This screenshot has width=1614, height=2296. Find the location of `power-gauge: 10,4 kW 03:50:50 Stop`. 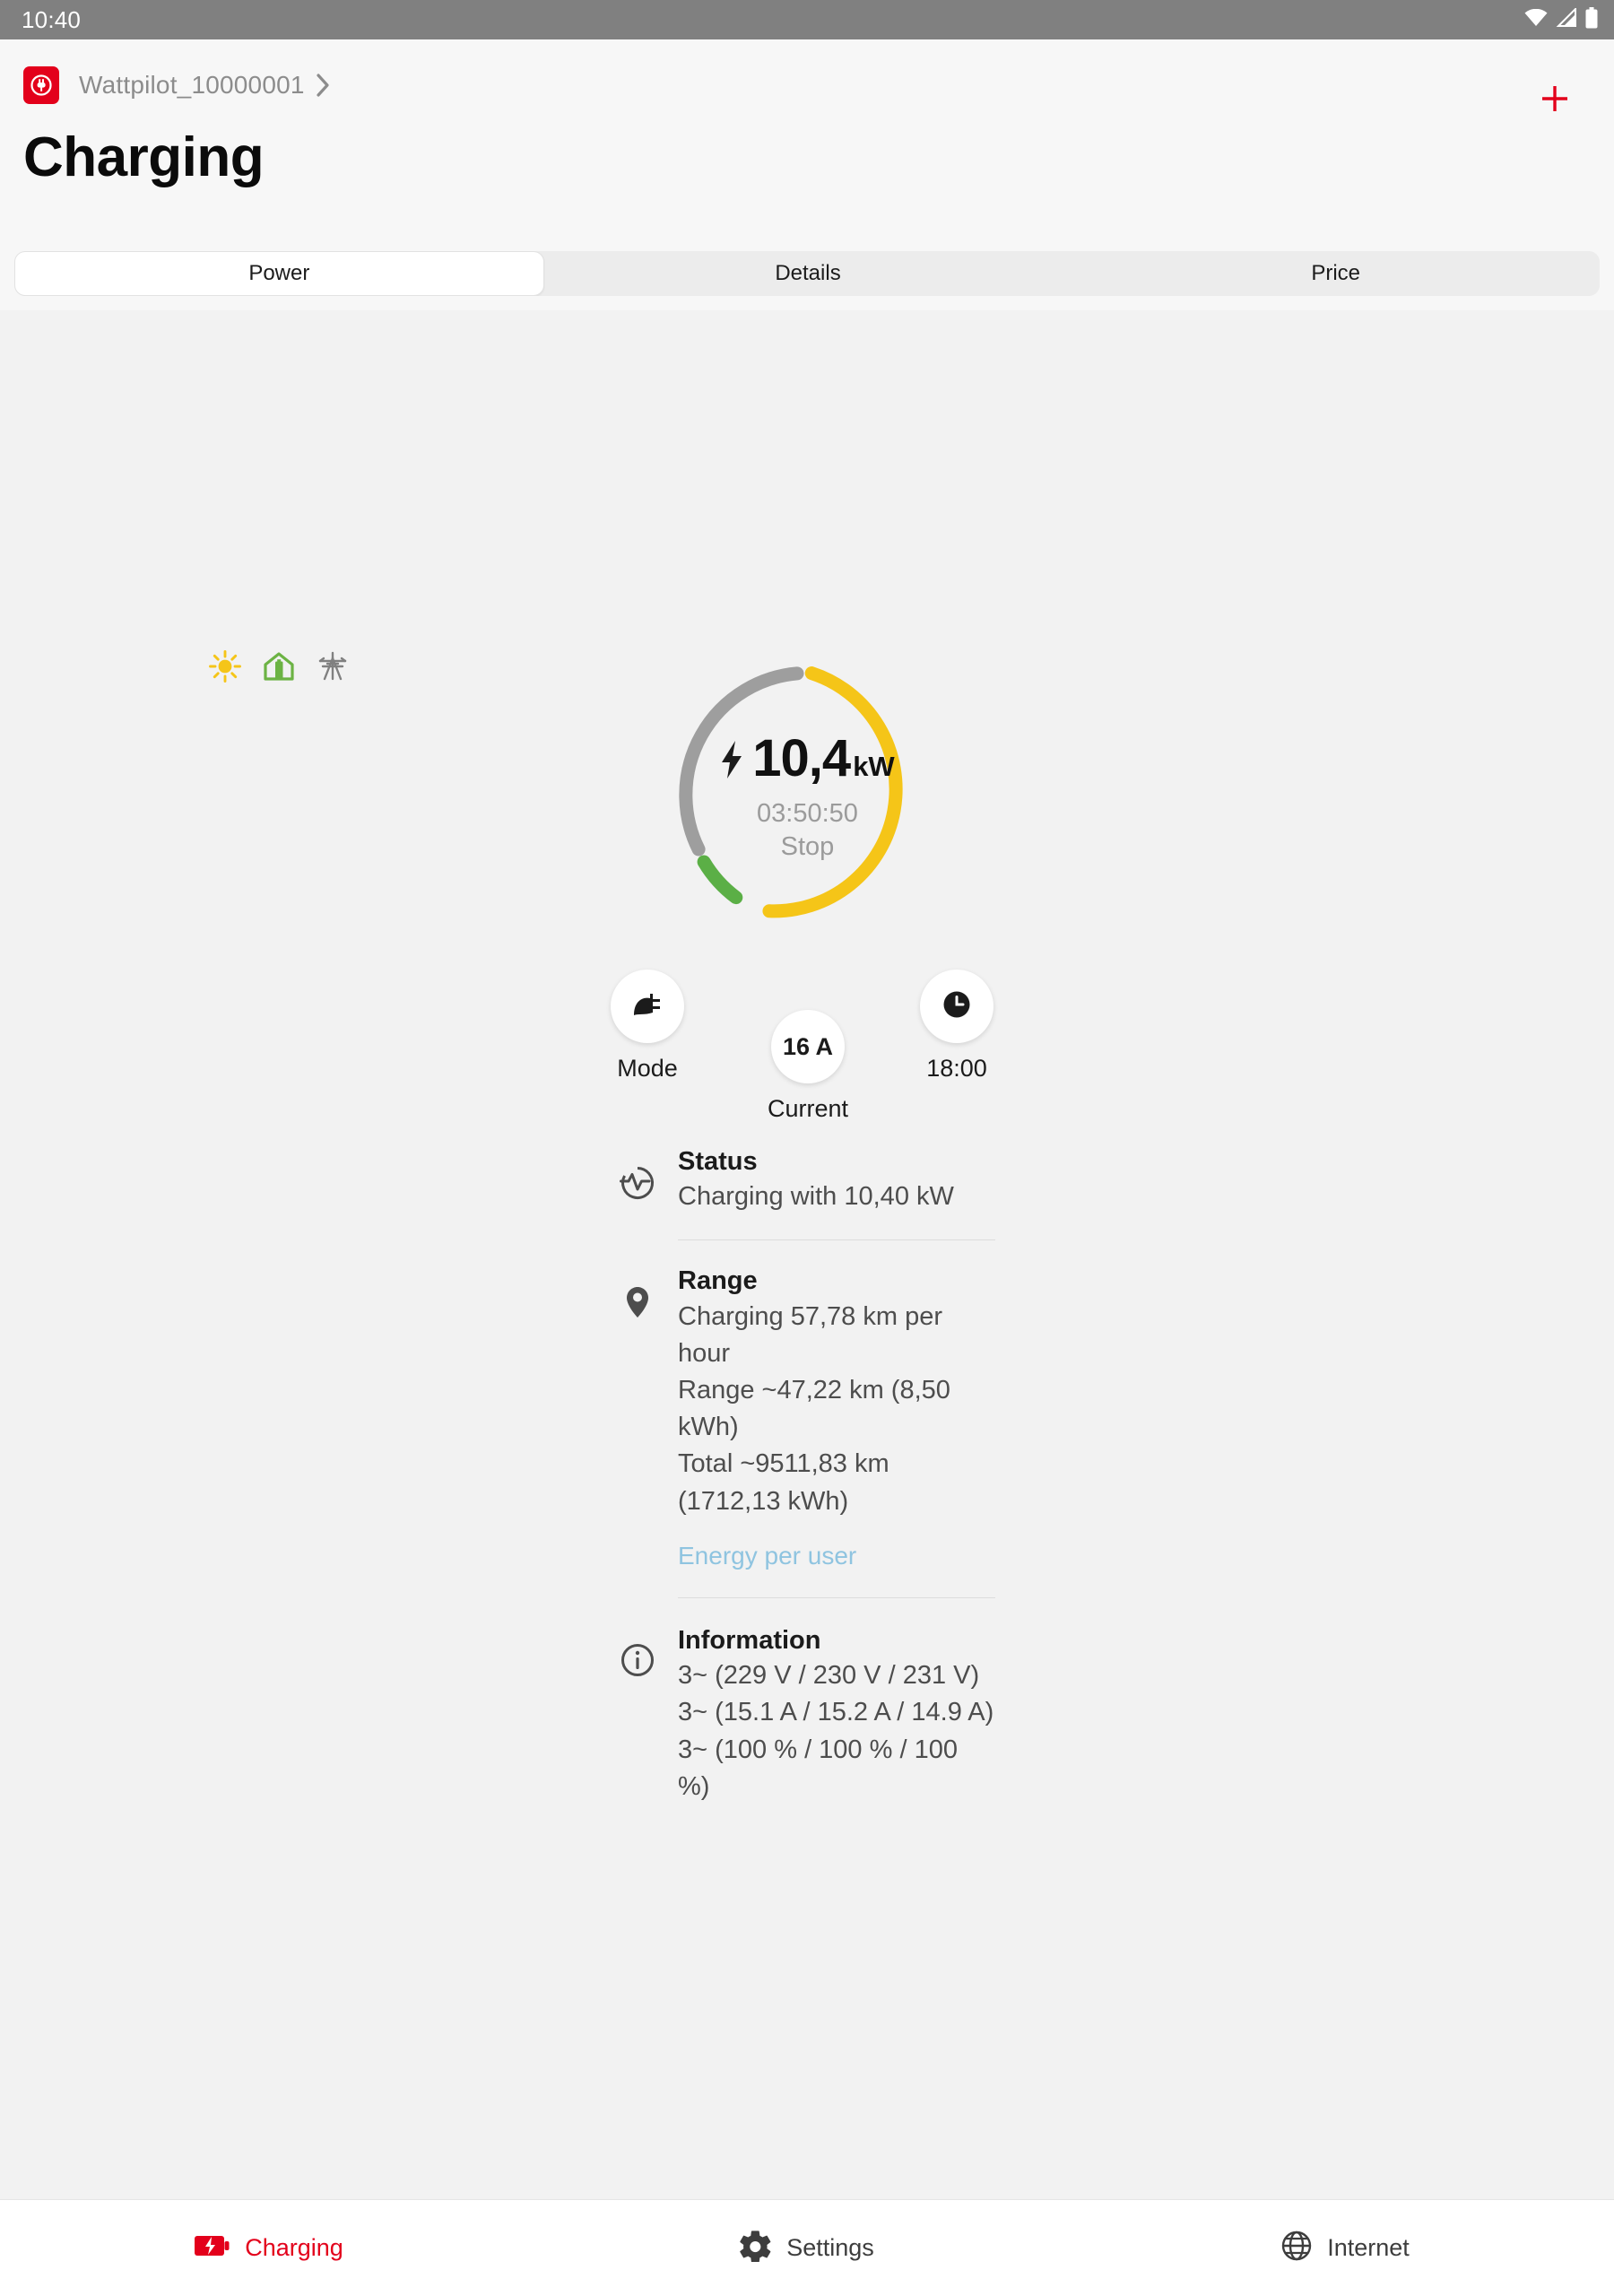

power-gauge: 10,4 kW 03:50:50 Stop is located at coordinates (807, 795).